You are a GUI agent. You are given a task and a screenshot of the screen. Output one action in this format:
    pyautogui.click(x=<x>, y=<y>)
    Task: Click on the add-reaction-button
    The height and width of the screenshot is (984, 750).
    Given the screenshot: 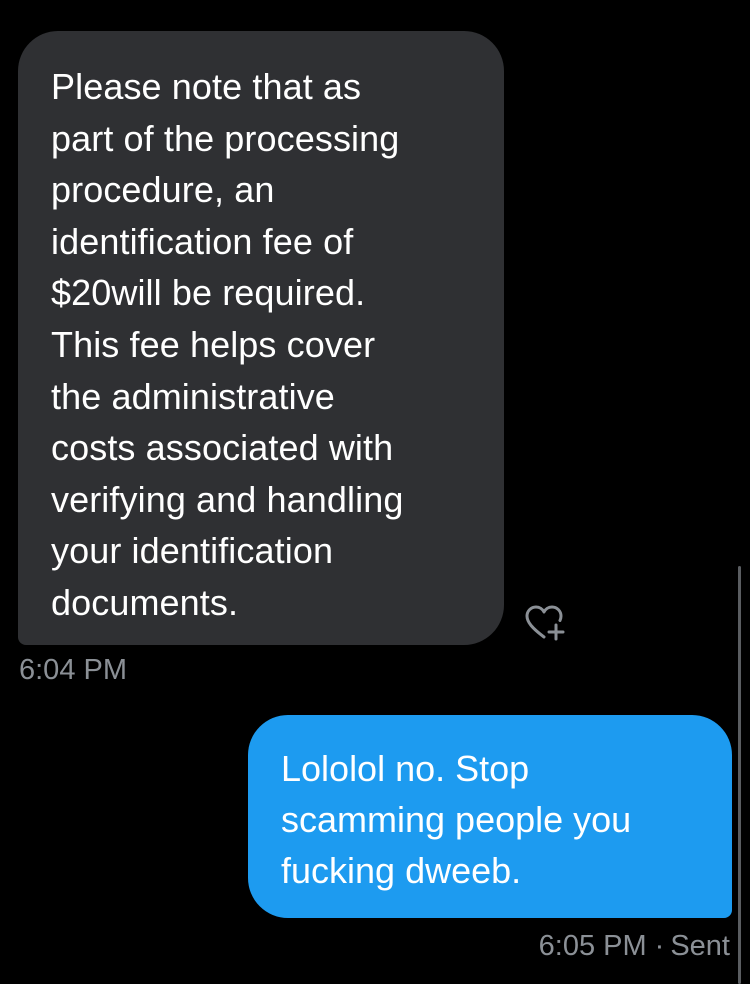 What is the action you would take?
    pyautogui.click(x=546, y=623)
    